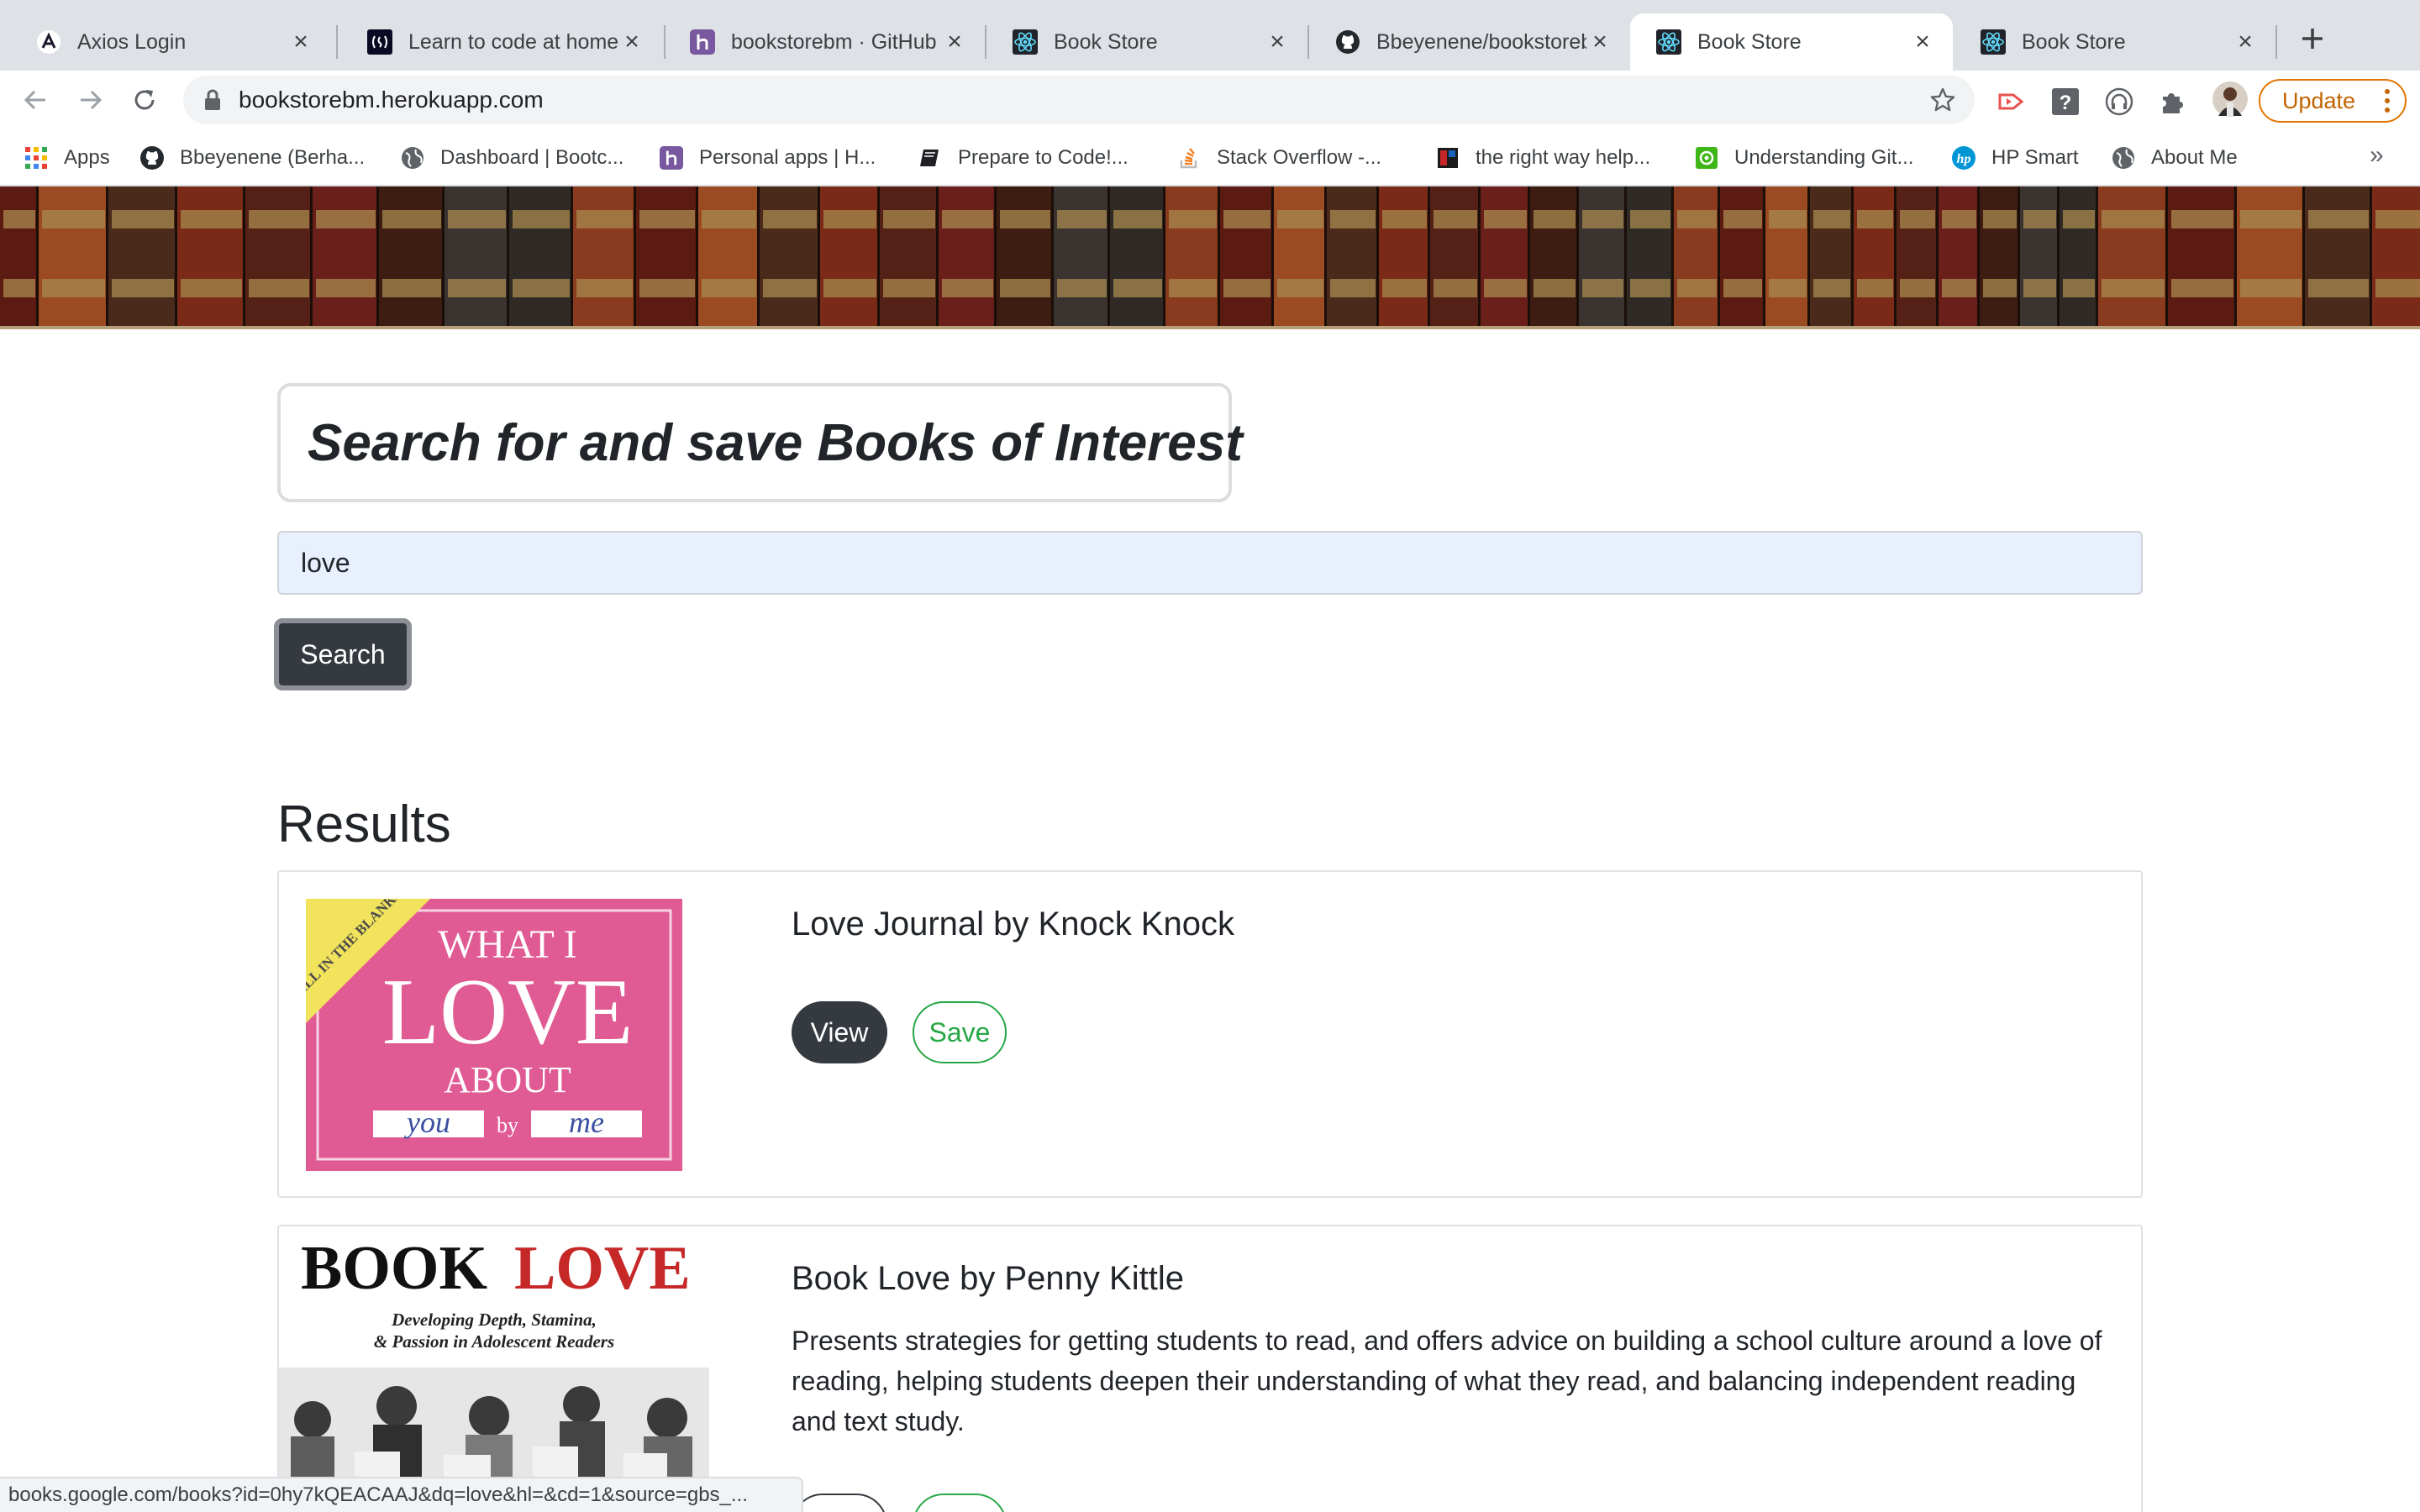  Describe the element at coordinates (212, 100) in the screenshot. I see `lock-icon` at that location.